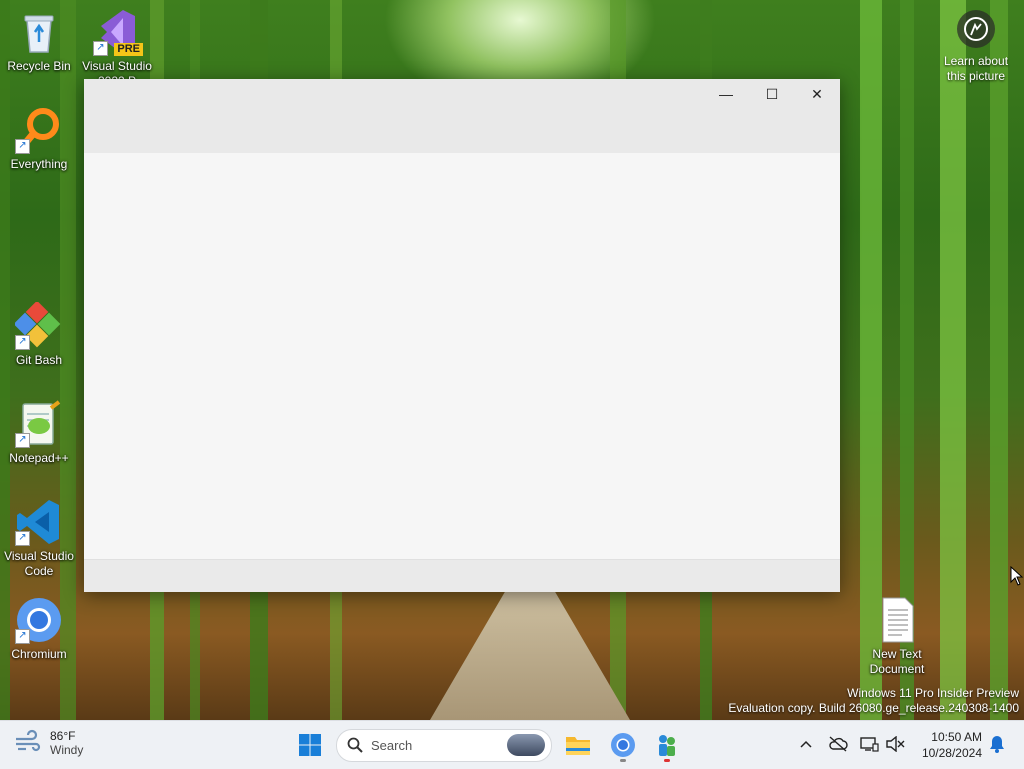 This screenshot has height=769, width=1024. What do you see at coordinates (956, 737) in the screenshot?
I see `clock-time: 10:50 AM` at bounding box center [956, 737].